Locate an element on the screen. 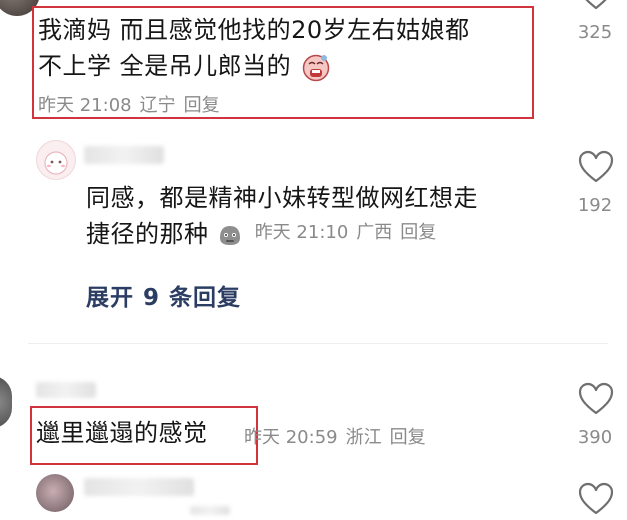 The image size is (627, 520). like-count: 390 is located at coordinates (595, 437).